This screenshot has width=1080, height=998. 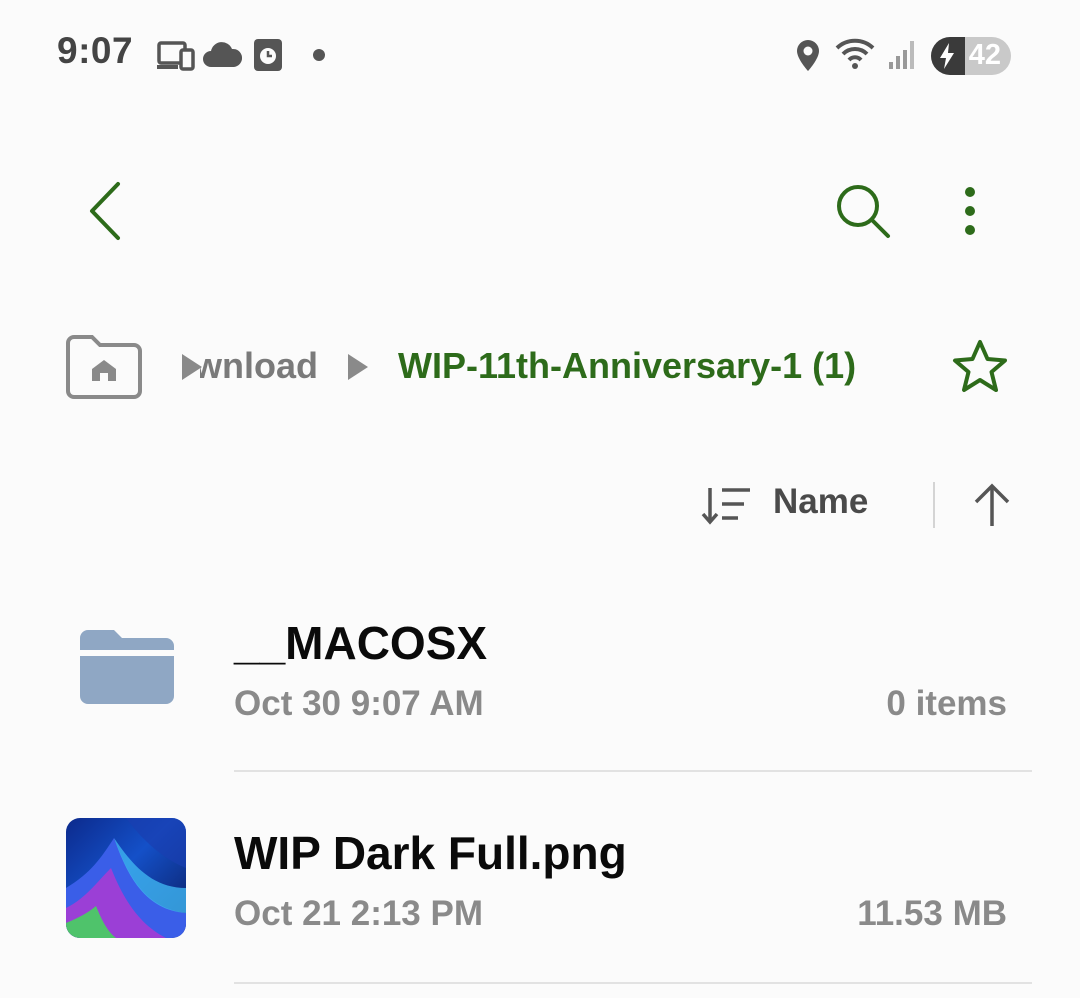 What do you see at coordinates (970, 211) in the screenshot?
I see `more-options-icon` at bounding box center [970, 211].